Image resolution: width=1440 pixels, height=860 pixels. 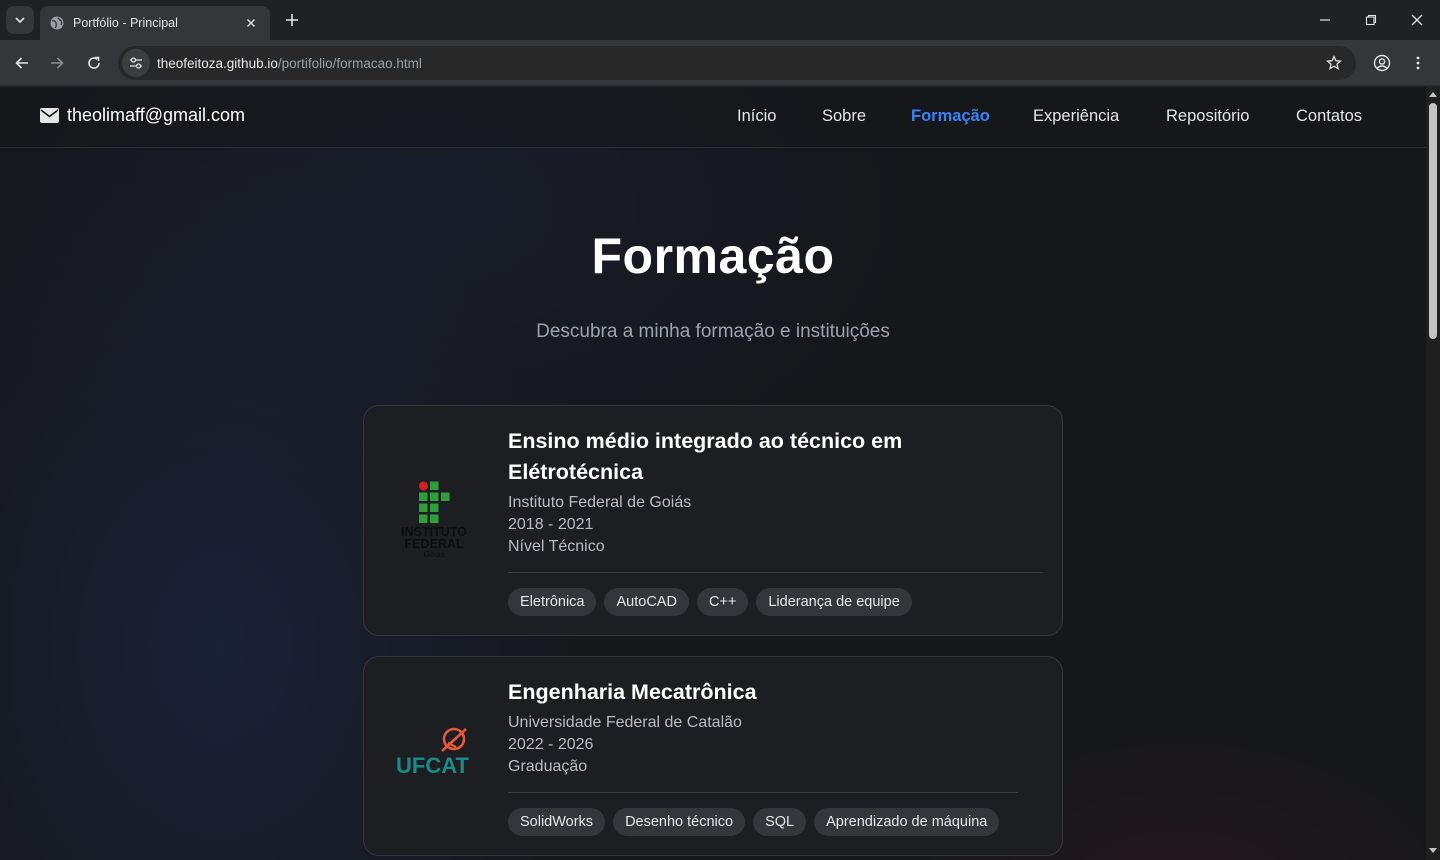 I want to click on restore-icon, so click(x=1371, y=20).